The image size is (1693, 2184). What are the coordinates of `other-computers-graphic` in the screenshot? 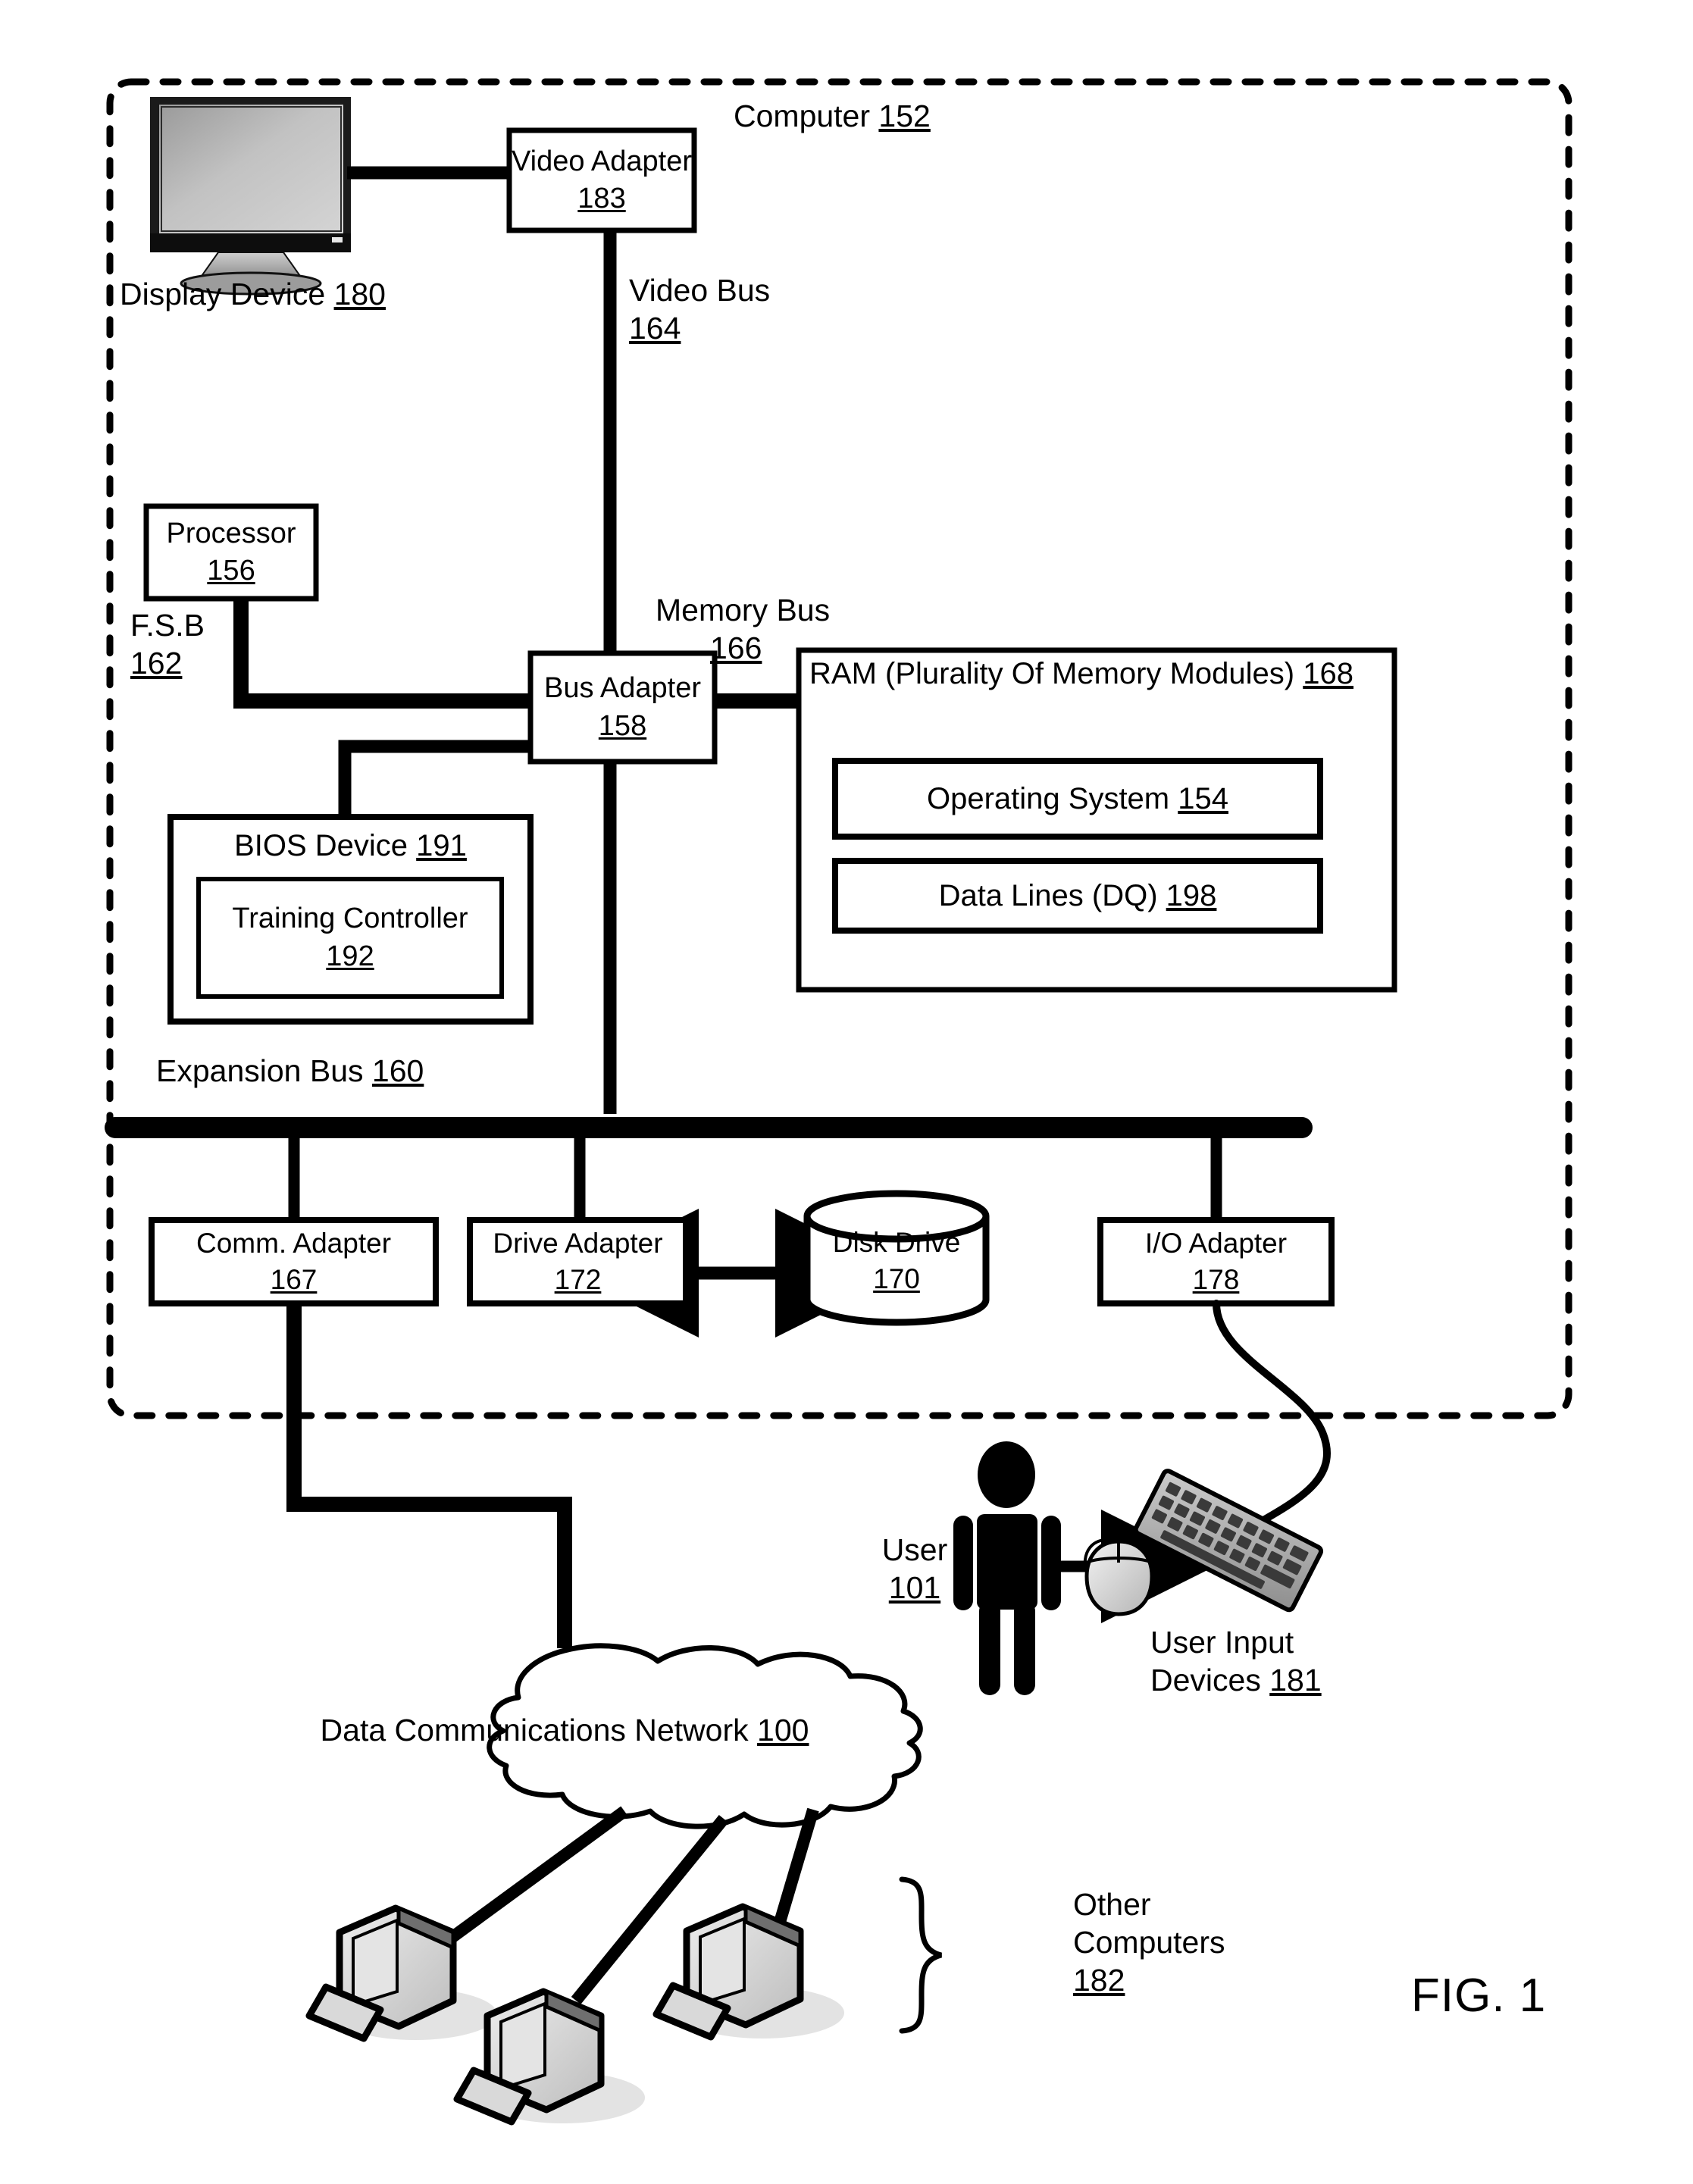 It's located at (574, 2014).